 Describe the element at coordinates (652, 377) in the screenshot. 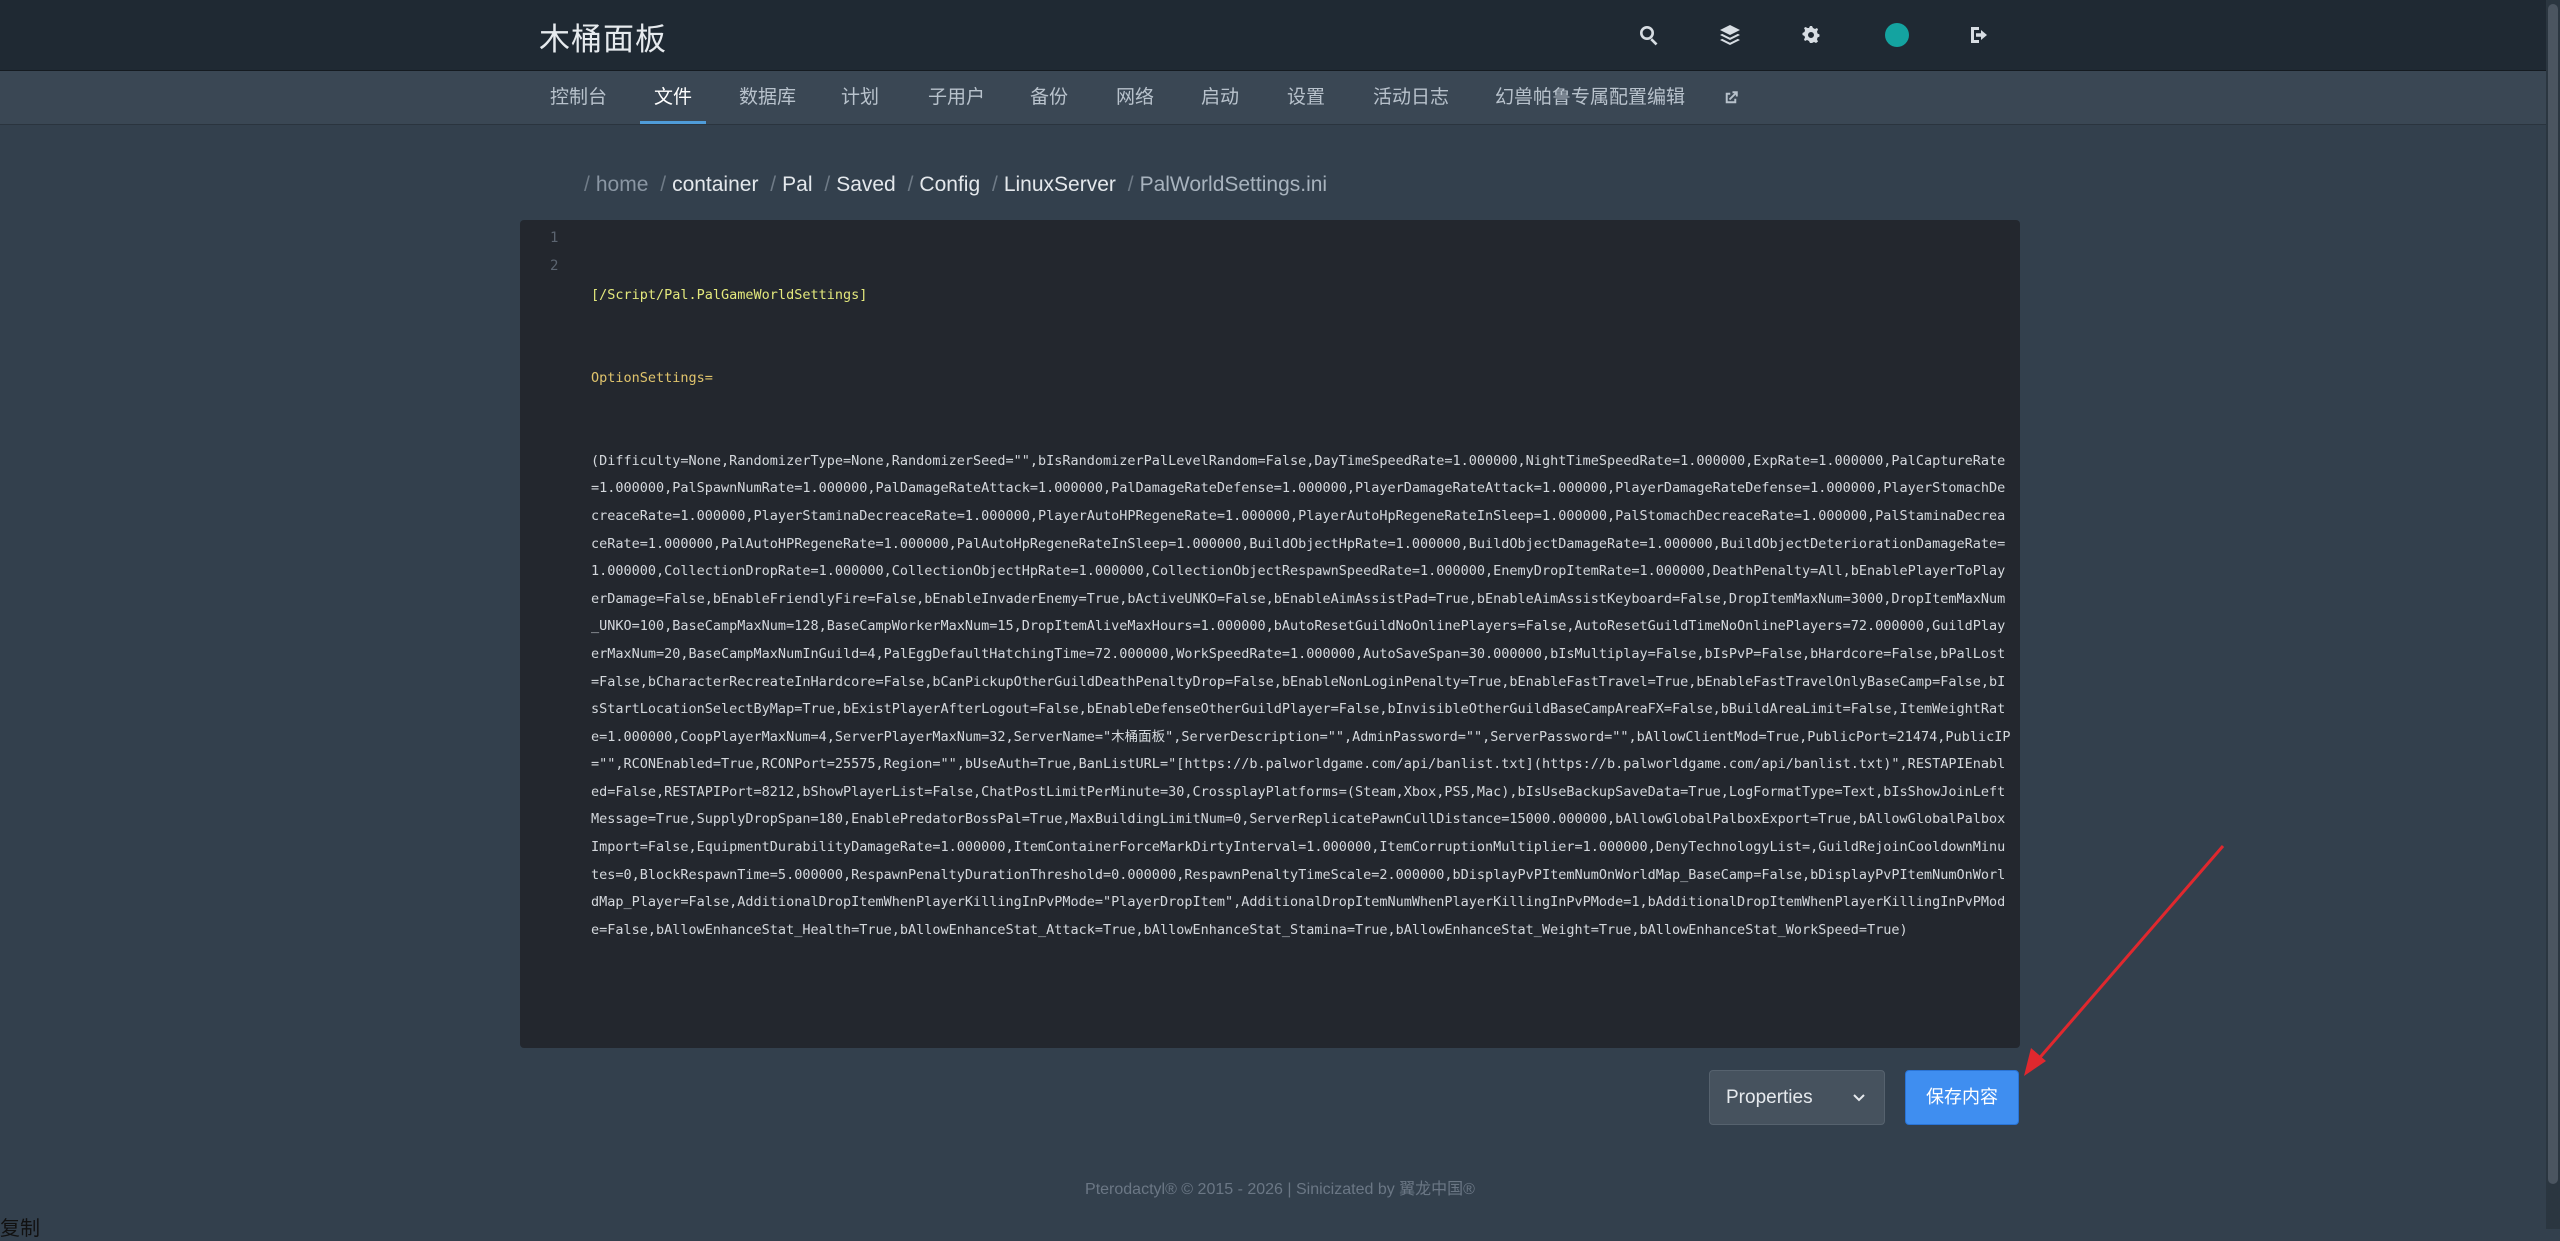

I see `ini-key: OptionSettings=` at that location.